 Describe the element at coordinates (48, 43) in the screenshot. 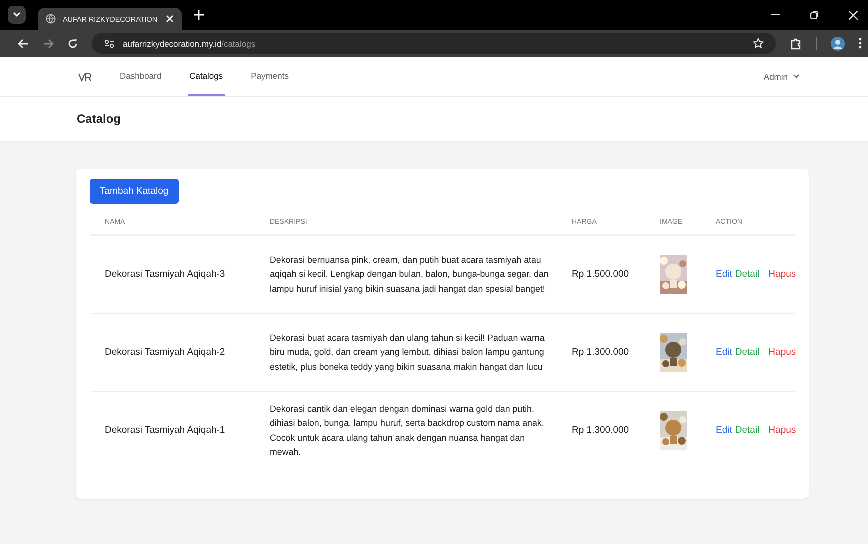

I see `forward-icon` at that location.